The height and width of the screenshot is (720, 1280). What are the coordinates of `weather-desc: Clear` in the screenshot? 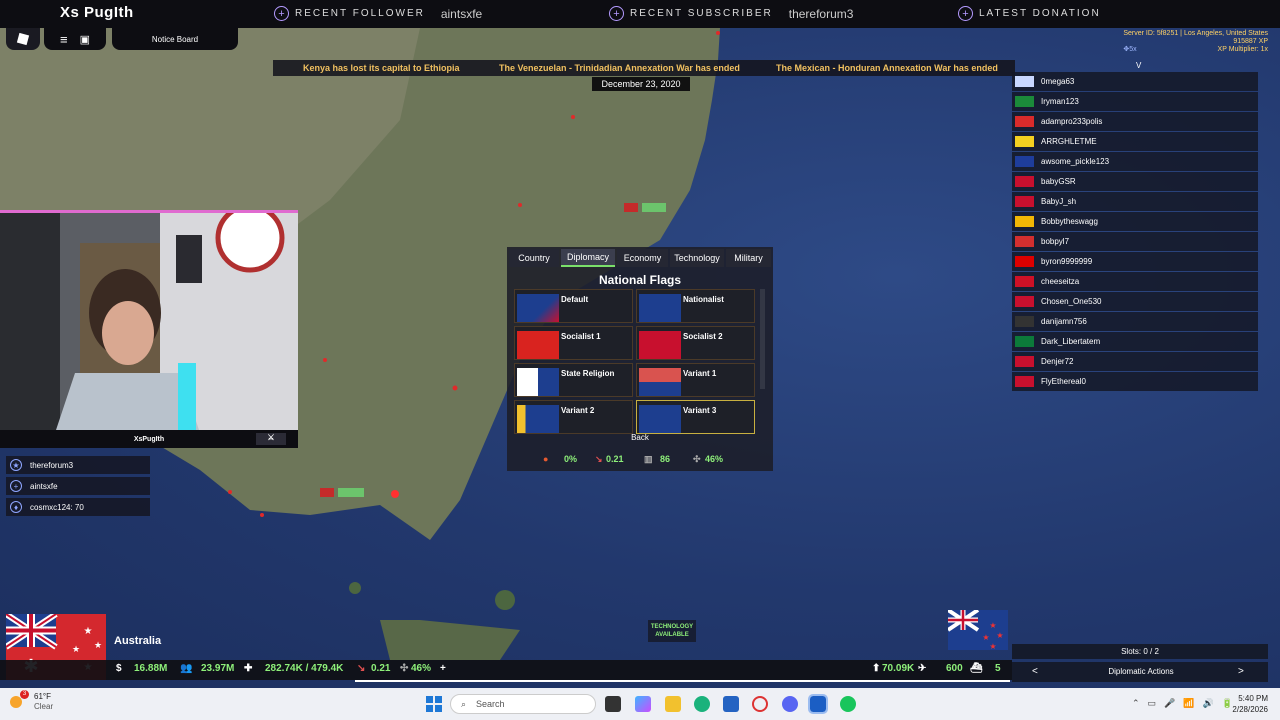 It's located at (44, 706).